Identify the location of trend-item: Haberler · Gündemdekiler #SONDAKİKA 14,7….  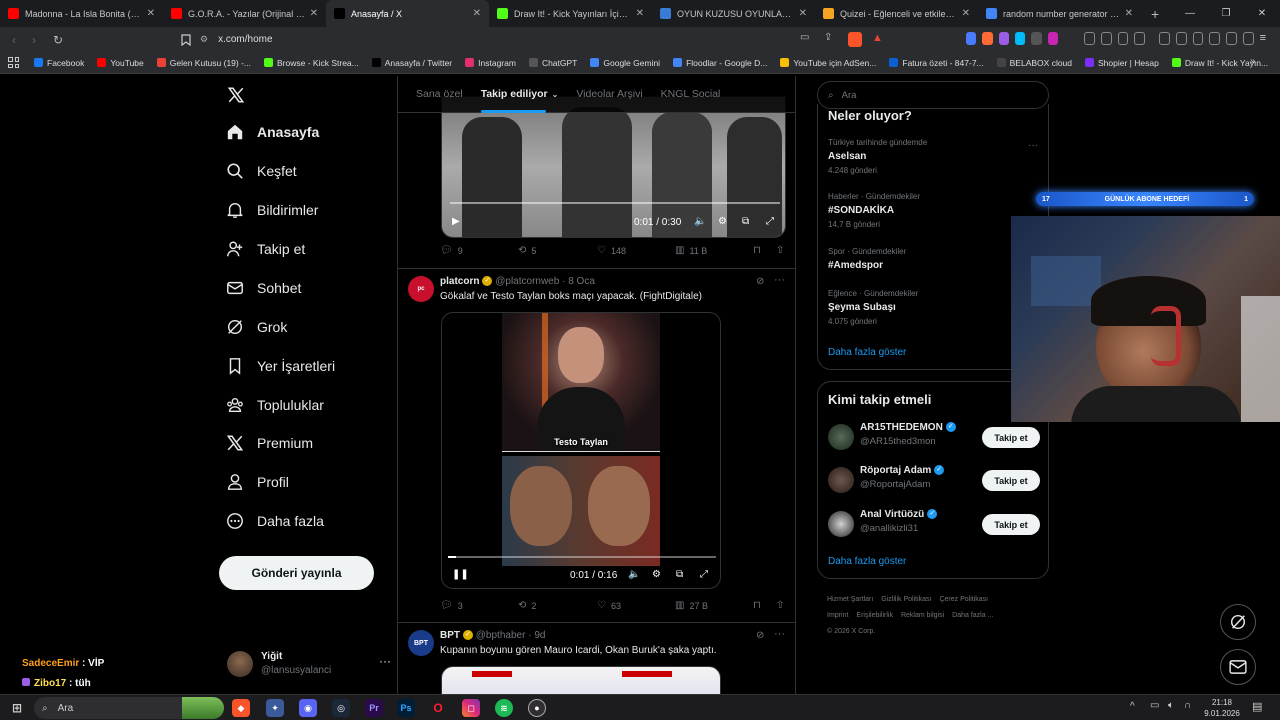
(874, 210).